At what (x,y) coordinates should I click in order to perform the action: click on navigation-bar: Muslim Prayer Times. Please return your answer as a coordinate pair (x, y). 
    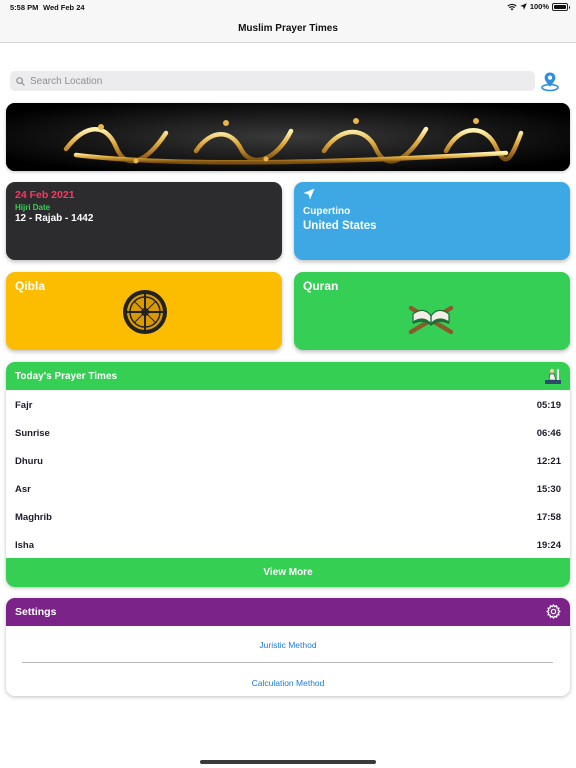
    Looking at the image, I should click on (288, 28).